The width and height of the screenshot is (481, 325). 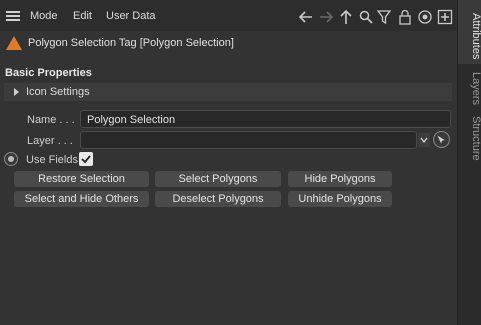 I want to click on hide-polygons-button: Hide Polygons, so click(x=340, y=179).